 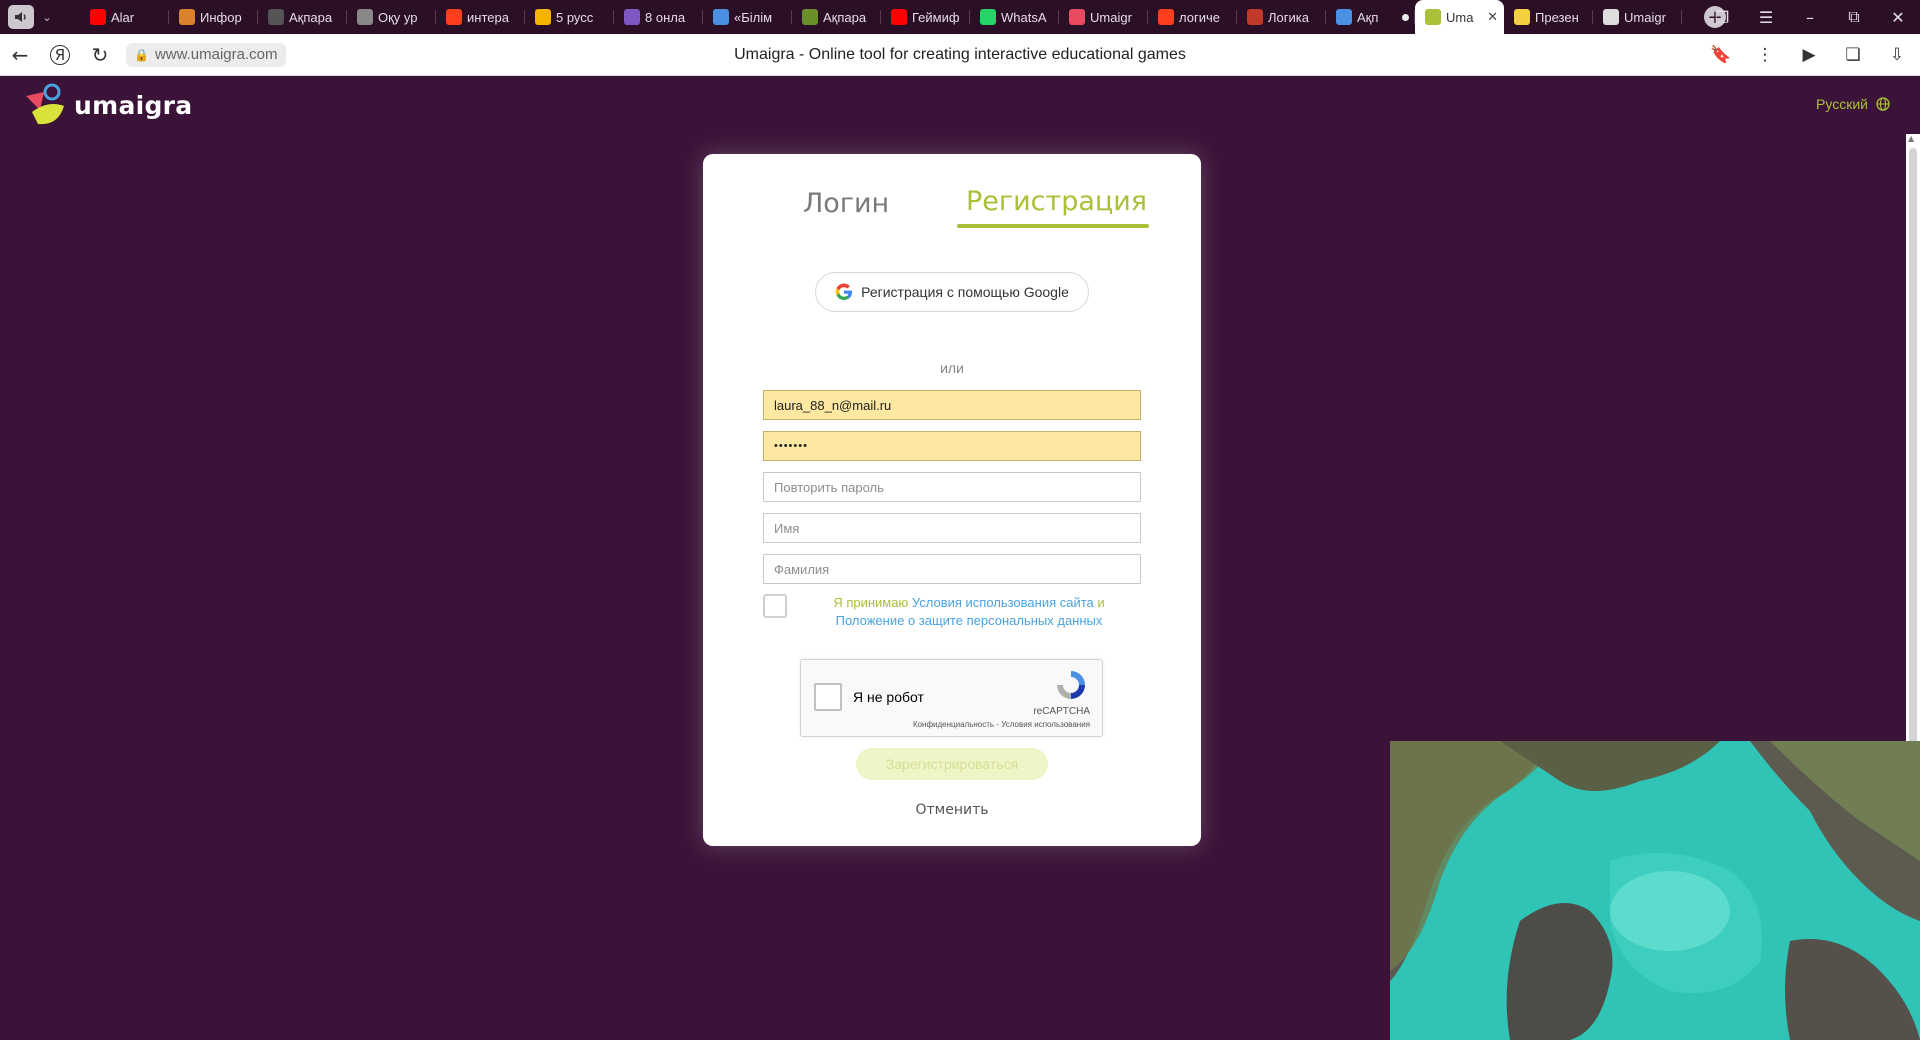 I want to click on browser-tab: интера, so click(x=480, y=17).